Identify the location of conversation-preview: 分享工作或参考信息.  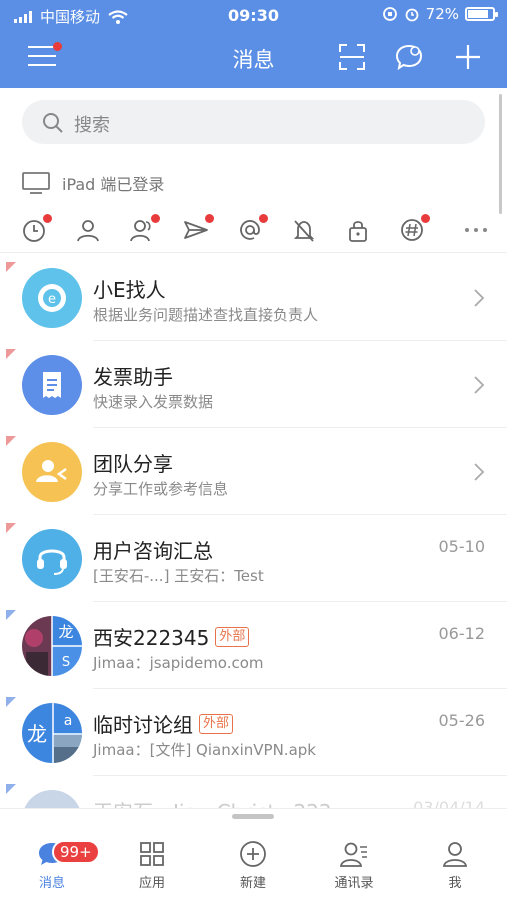
(161, 489).